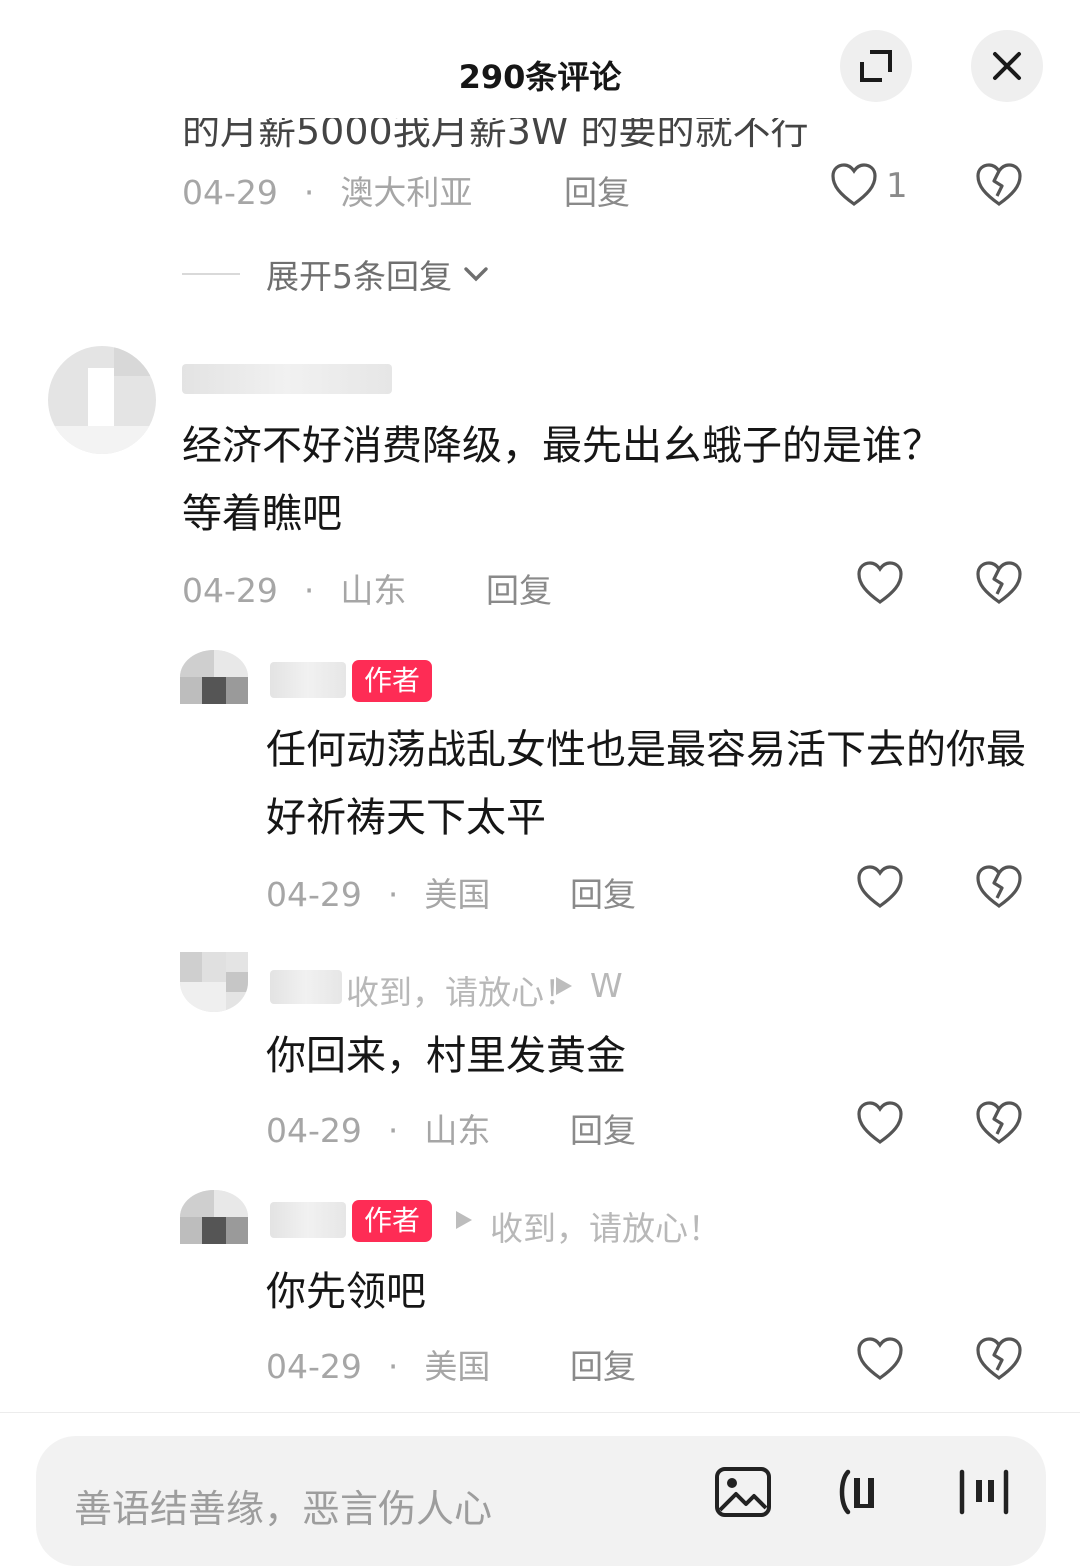  What do you see at coordinates (864, 1492) in the screenshot?
I see `at-icon` at bounding box center [864, 1492].